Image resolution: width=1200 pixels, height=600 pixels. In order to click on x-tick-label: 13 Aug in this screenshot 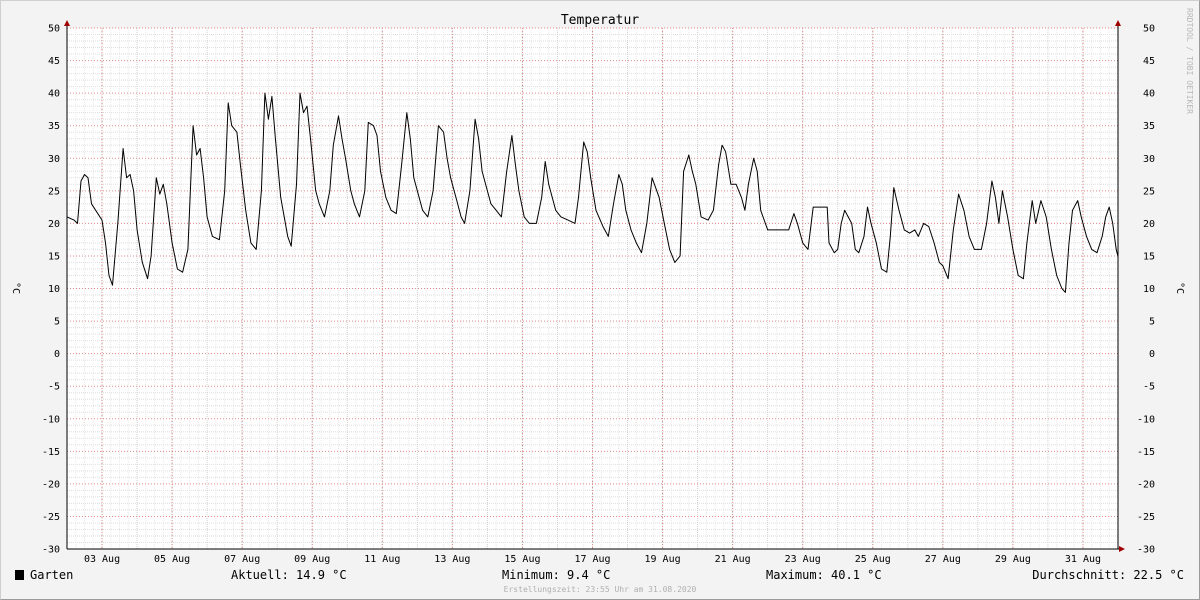, I will do `click(452, 559)`.